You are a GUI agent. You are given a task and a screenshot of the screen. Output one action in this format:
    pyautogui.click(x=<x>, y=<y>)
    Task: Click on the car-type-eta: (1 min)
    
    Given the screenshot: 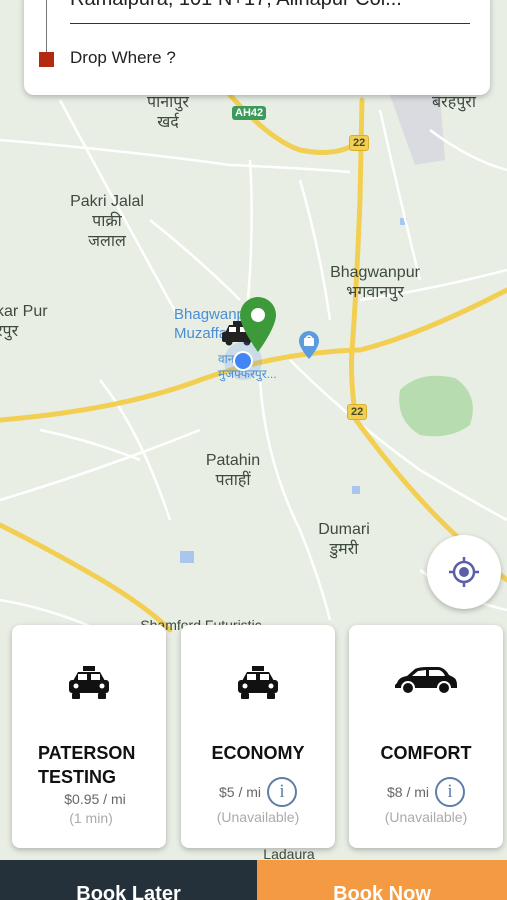 What is the action you would take?
    pyautogui.click(x=91, y=818)
    